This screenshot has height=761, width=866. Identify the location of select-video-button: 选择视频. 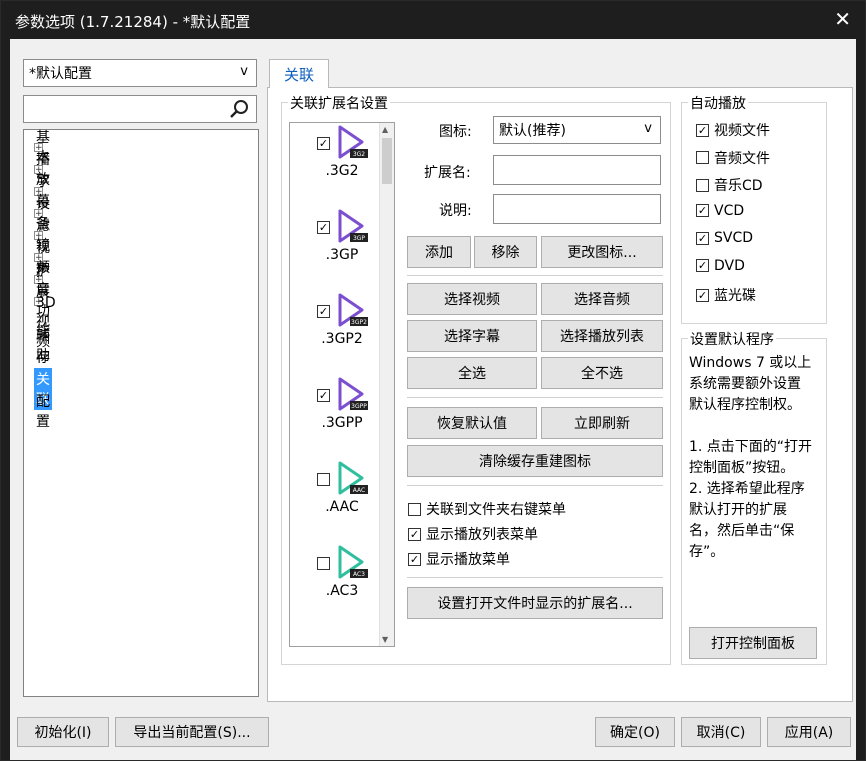
(472, 299).